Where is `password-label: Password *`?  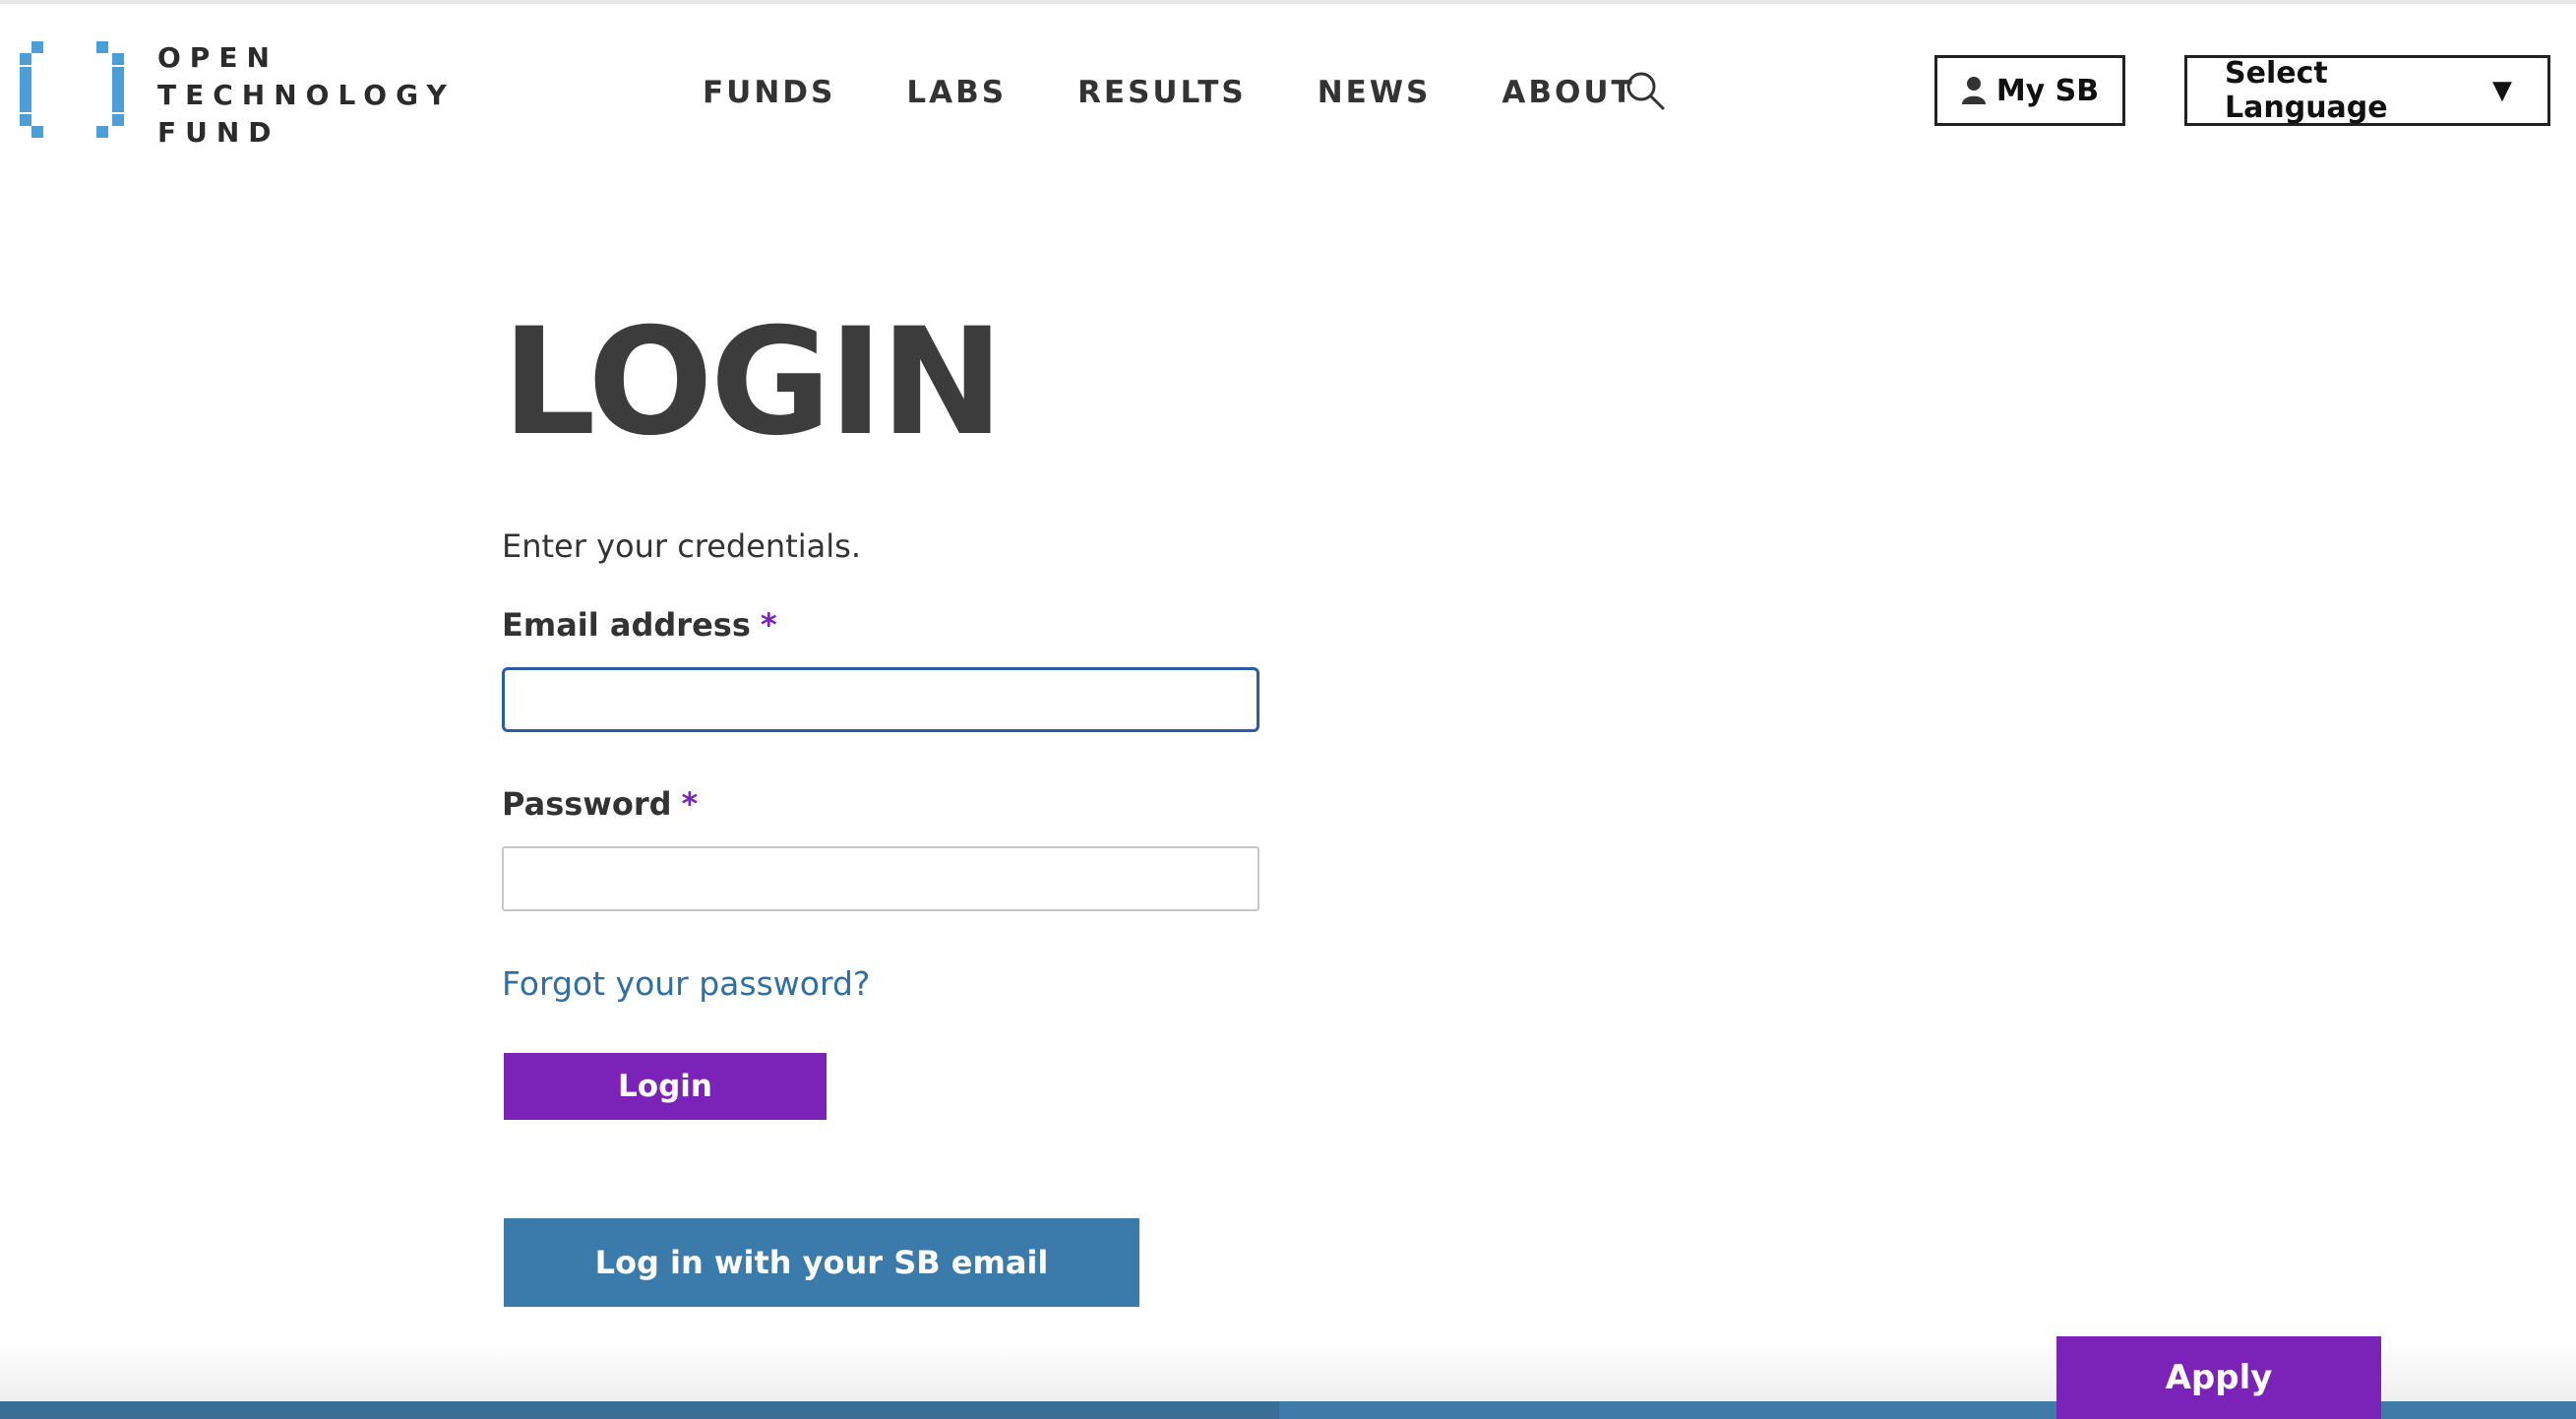
password-label: Password * is located at coordinates (600, 804).